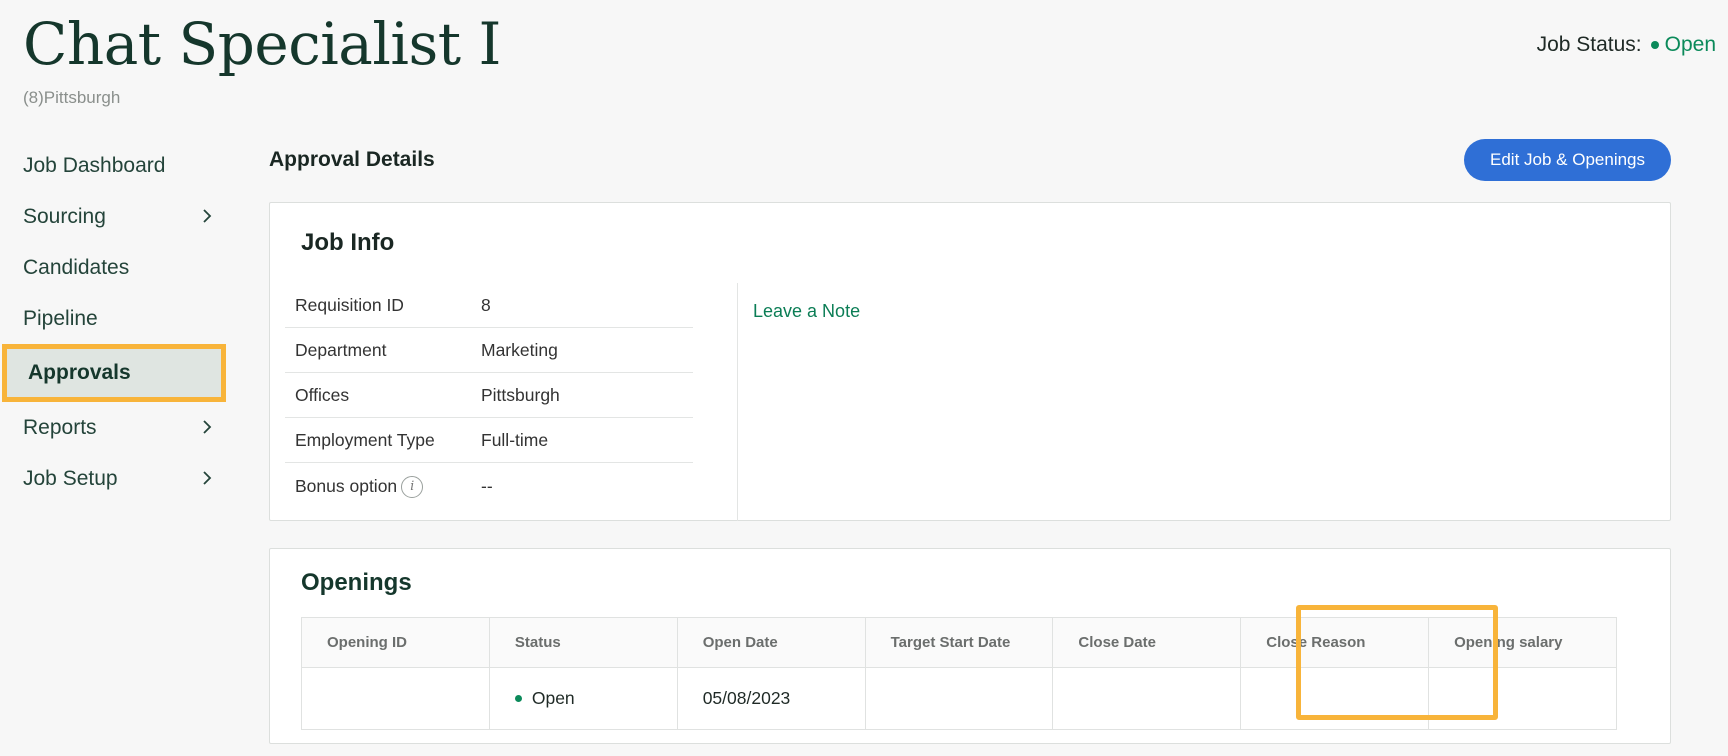 This screenshot has width=1728, height=756. I want to click on job-status: Job Status: Open, so click(1626, 45).